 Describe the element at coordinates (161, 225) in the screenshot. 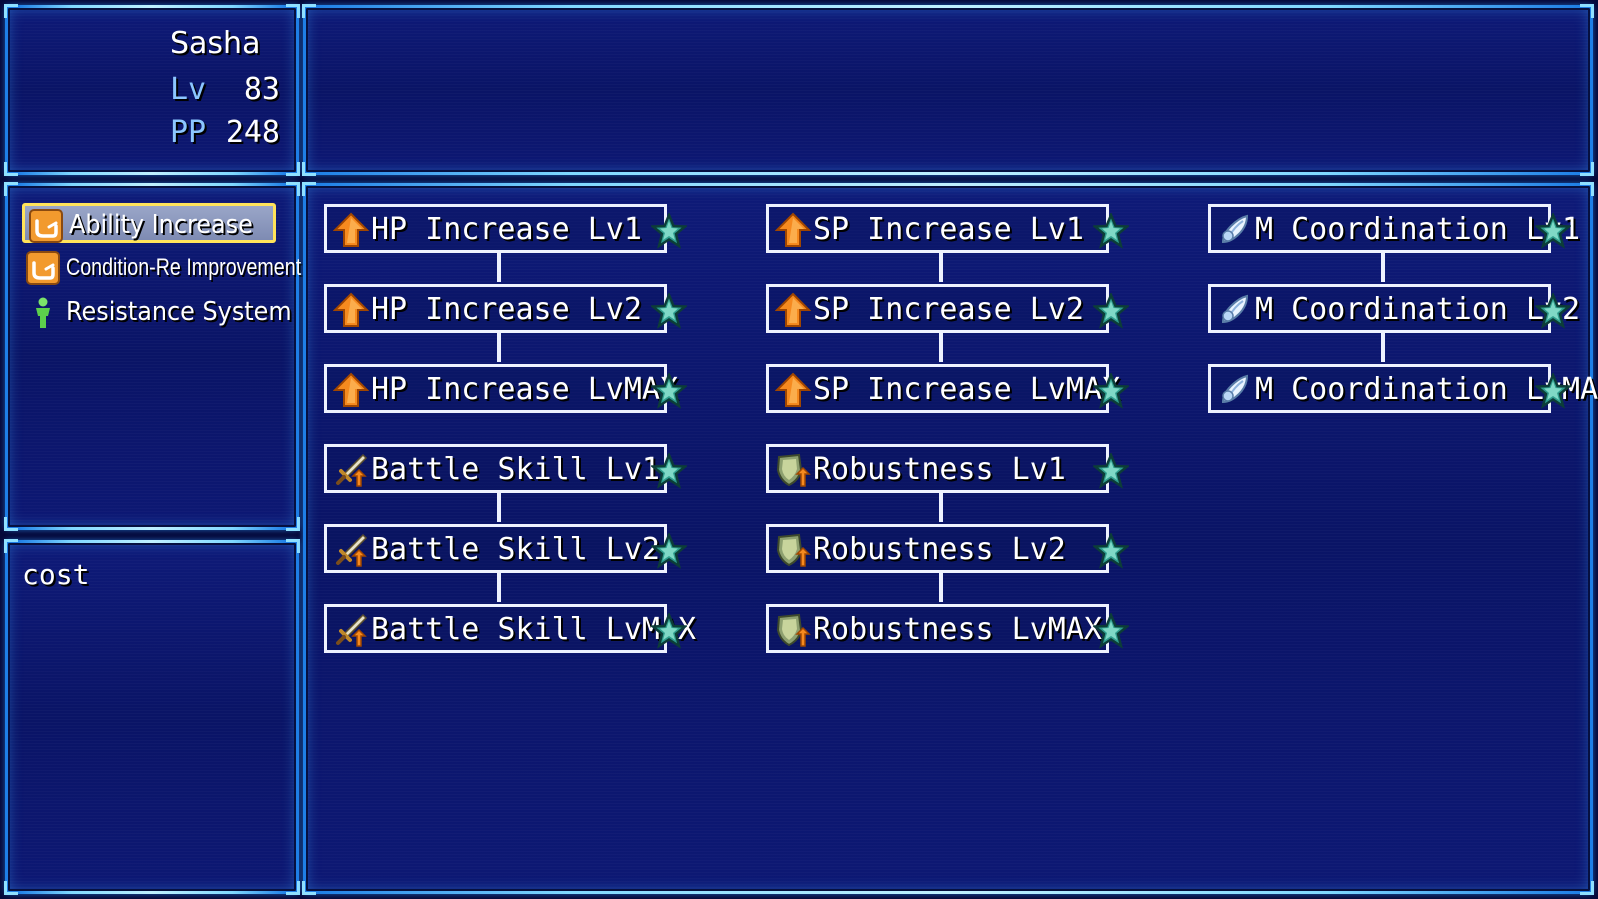

I see `category-label: Ability Increase` at that location.